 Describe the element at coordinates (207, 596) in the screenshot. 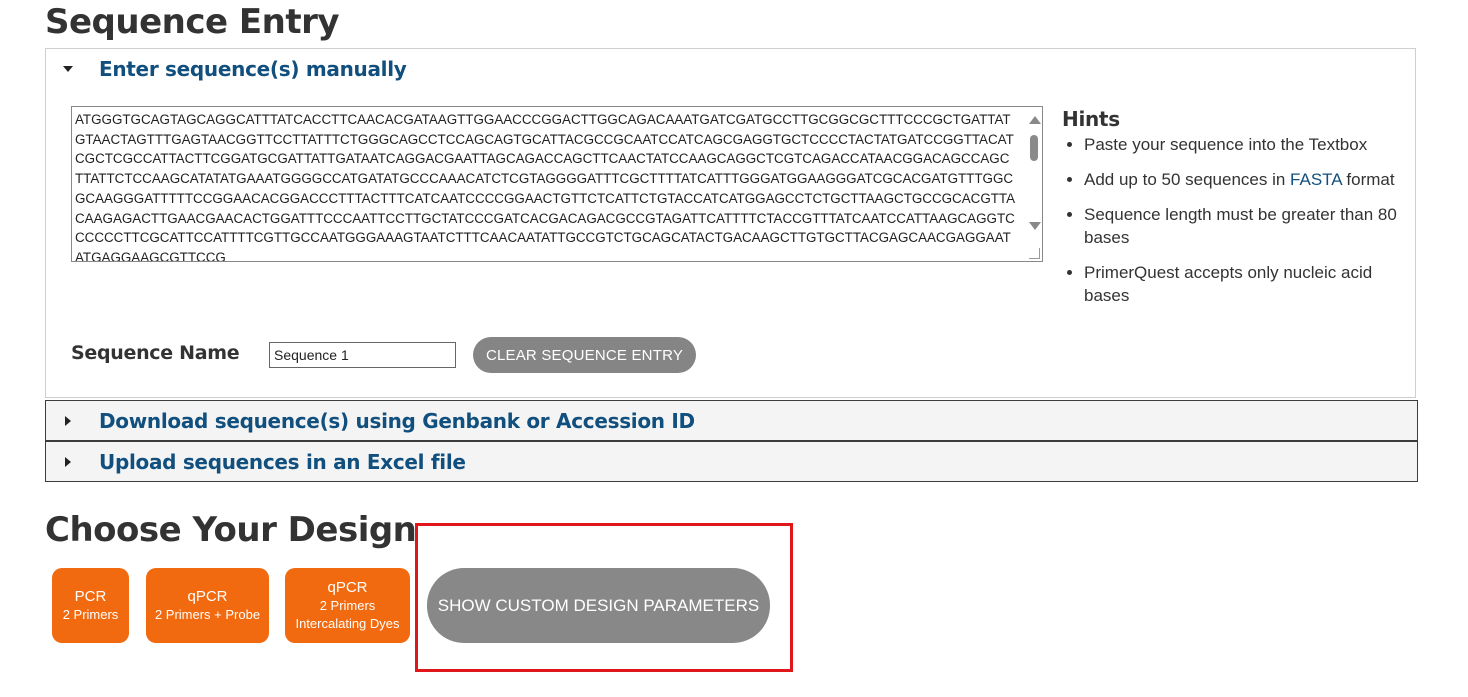

I see `qpcr-probe-button-label: qPCR` at that location.